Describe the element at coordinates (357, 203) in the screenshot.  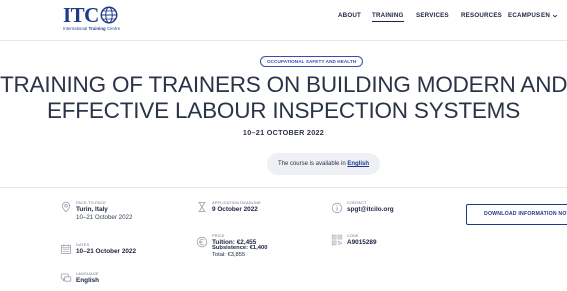
I see `contact-label: CONTACT` at that location.